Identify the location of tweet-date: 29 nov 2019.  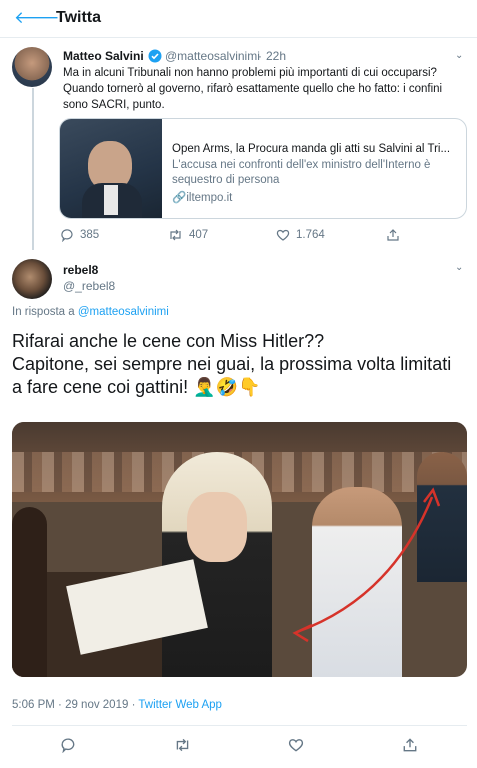
(96, 705).